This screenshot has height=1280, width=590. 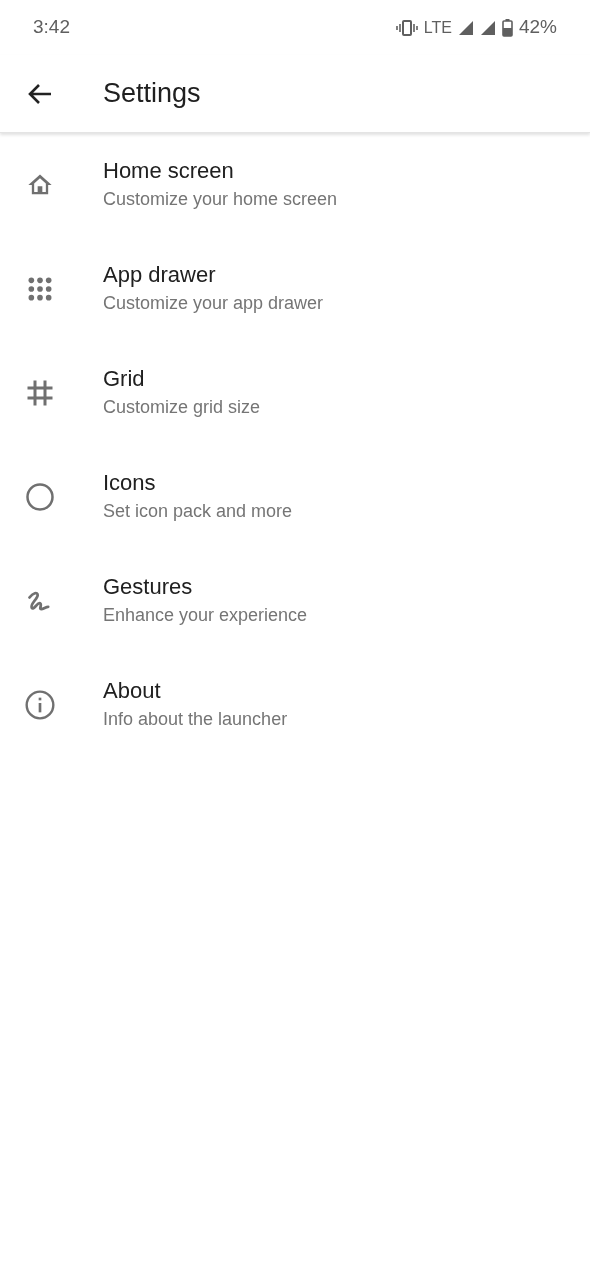 What do you see at coordinates (40, 393) in the screenshot?
I see `grid-icon` at bounding box center [40, 393].